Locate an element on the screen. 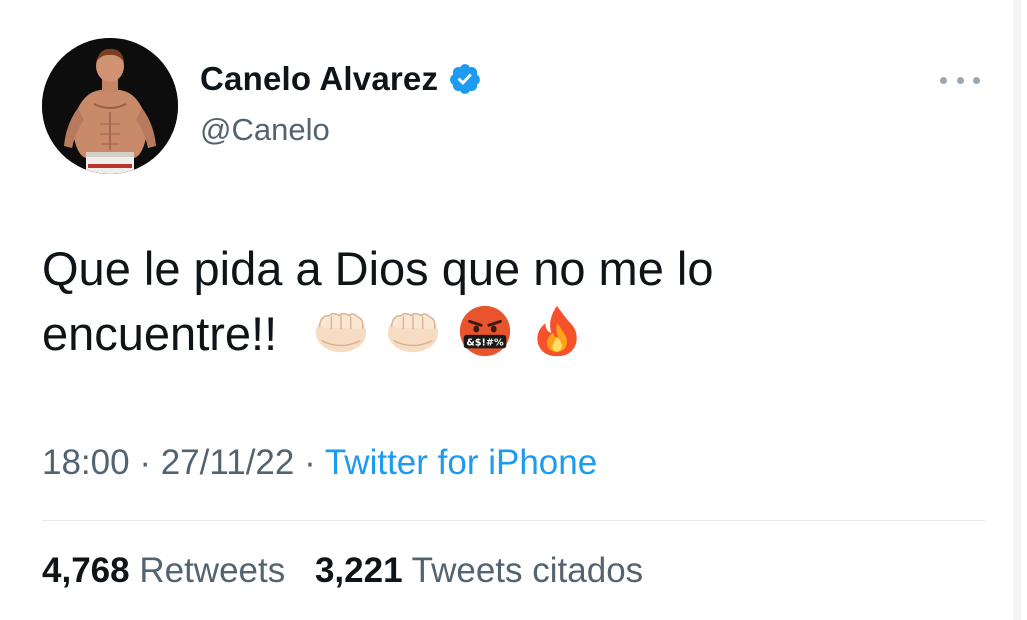  avatar is located at coordinates (110, 106).